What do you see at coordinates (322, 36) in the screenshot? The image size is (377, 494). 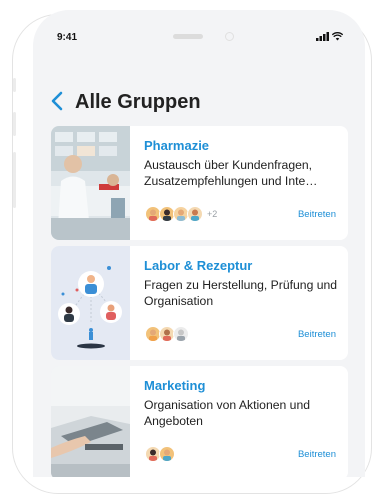 I see `signal-icon` at bounding box center [322, 36].